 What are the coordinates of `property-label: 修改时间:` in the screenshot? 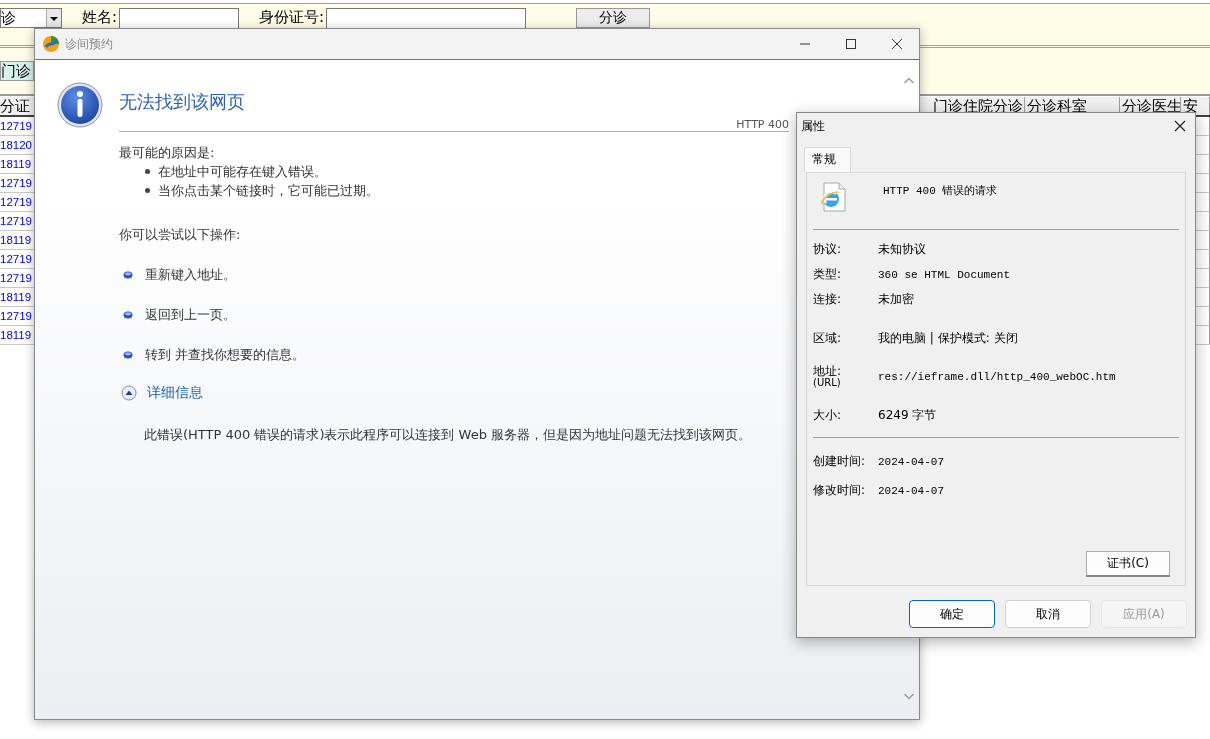 It's located at (840, 490).